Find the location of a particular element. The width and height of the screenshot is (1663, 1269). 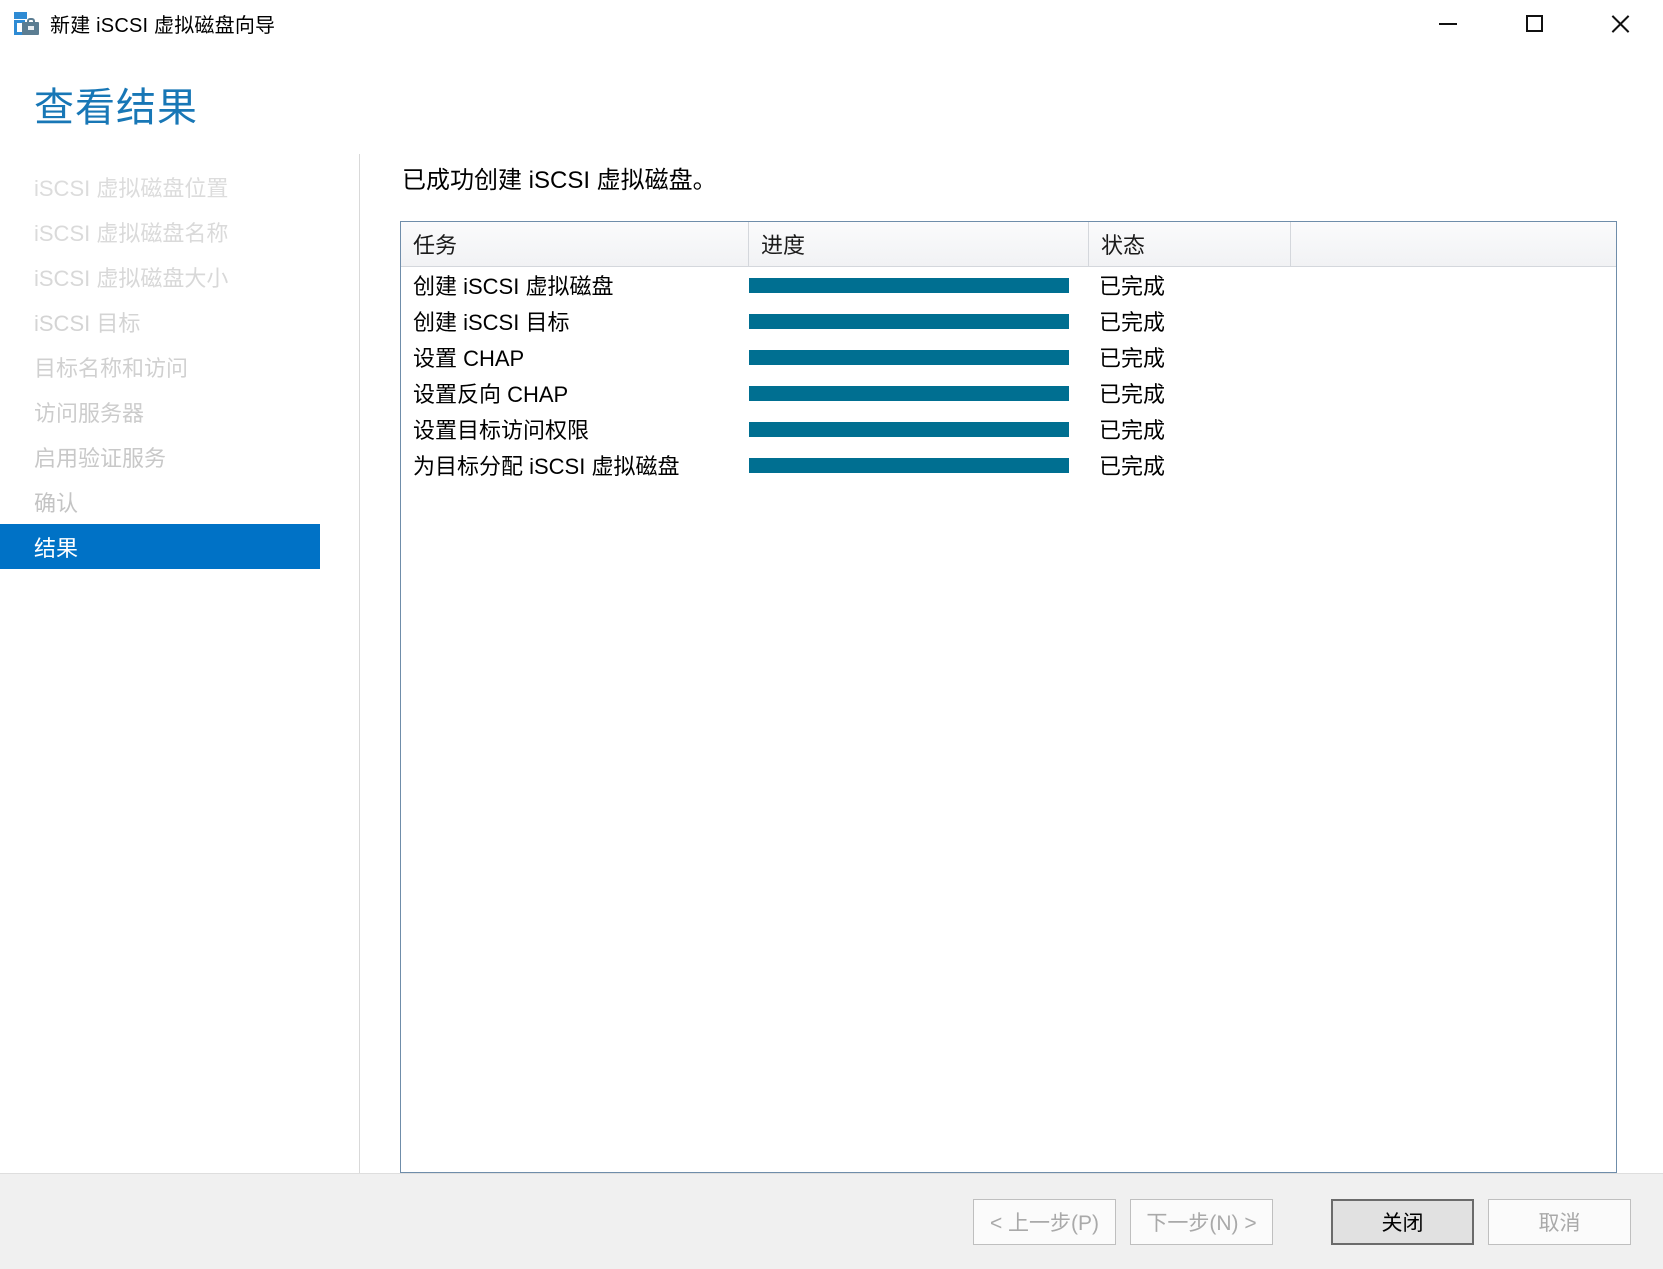

sidebar-item-iscsi-virtual-disk-name: iSCSI 虚拟磁盘名称 is located at coordinates (179, 231).